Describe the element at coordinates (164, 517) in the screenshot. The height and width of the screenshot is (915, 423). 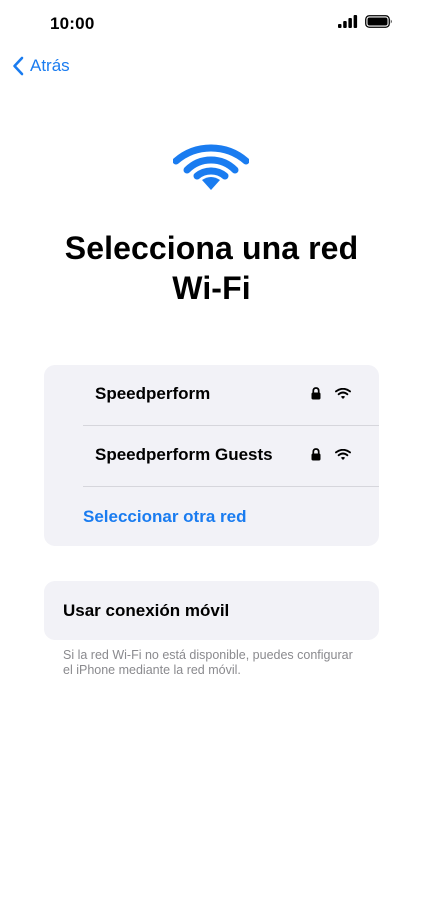
I see `select-other-network-link: Seleccionar otra red` at that location.